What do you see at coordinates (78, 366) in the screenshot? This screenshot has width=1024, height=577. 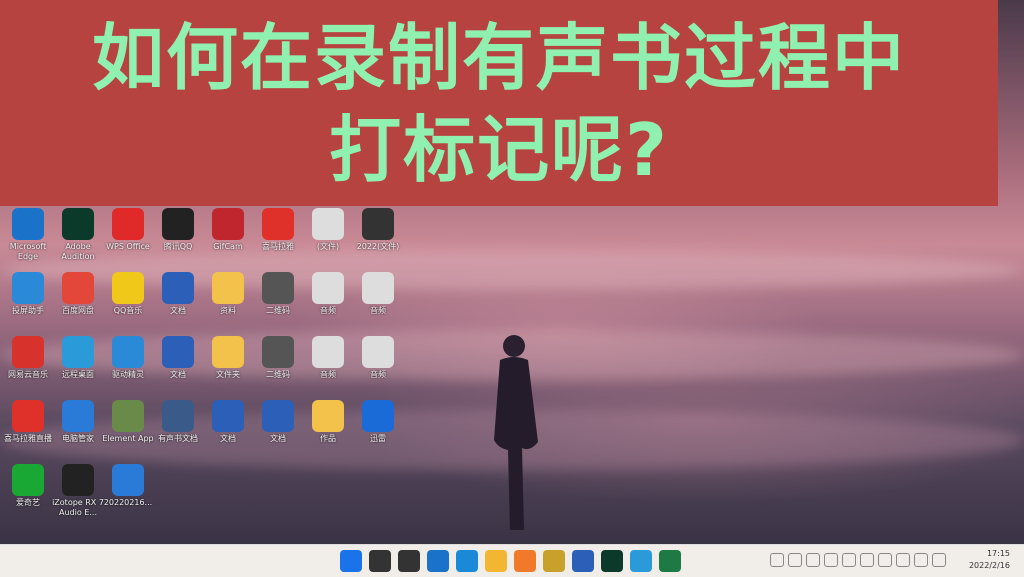 I see `desktop-shortcut: 远程桌面` at bounding box center [78, 366].